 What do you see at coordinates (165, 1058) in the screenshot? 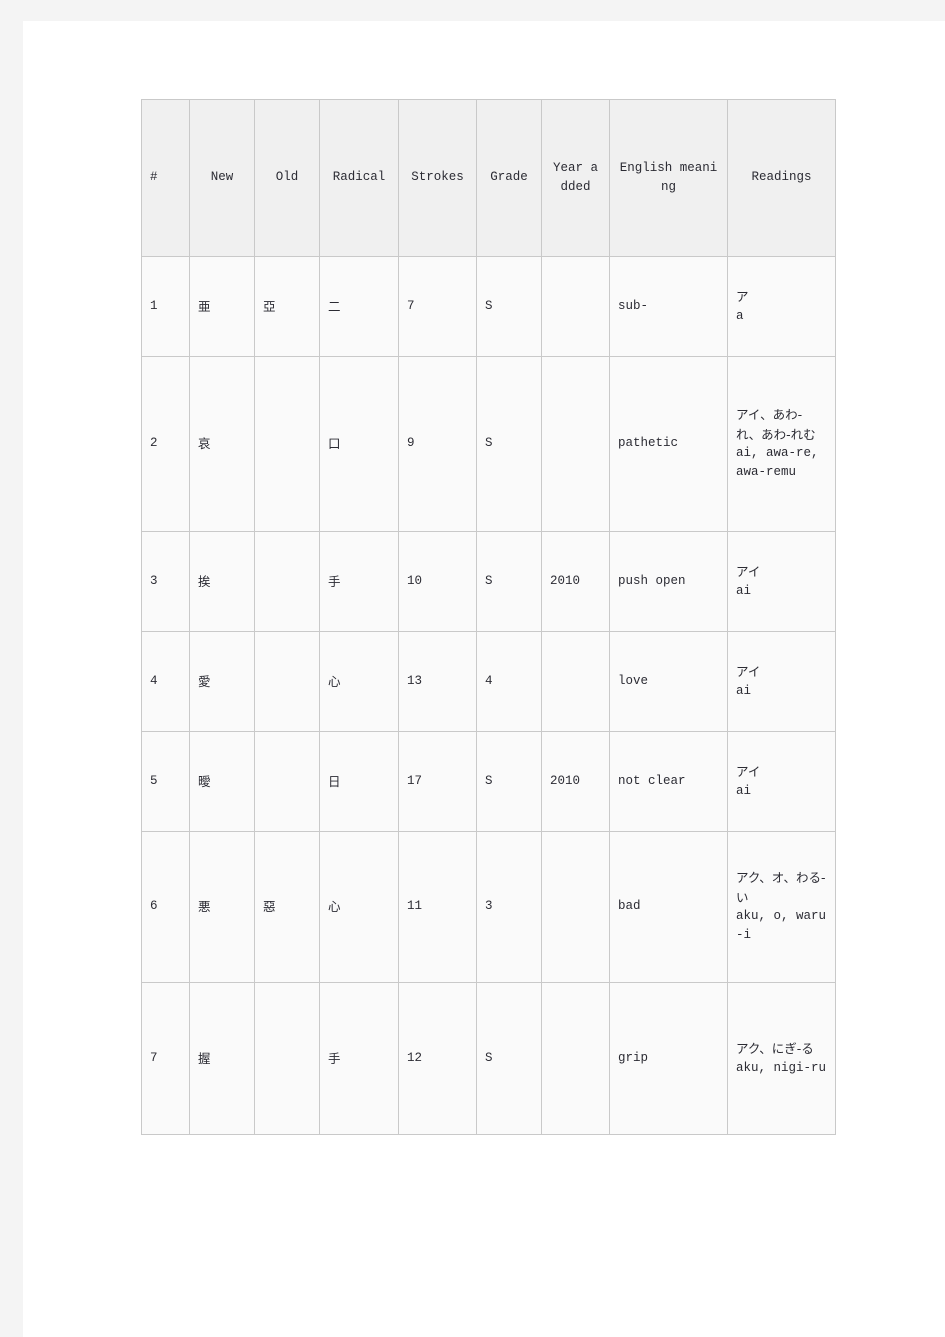
I see `cell-number: 7` at bounding box center [165, 1058].